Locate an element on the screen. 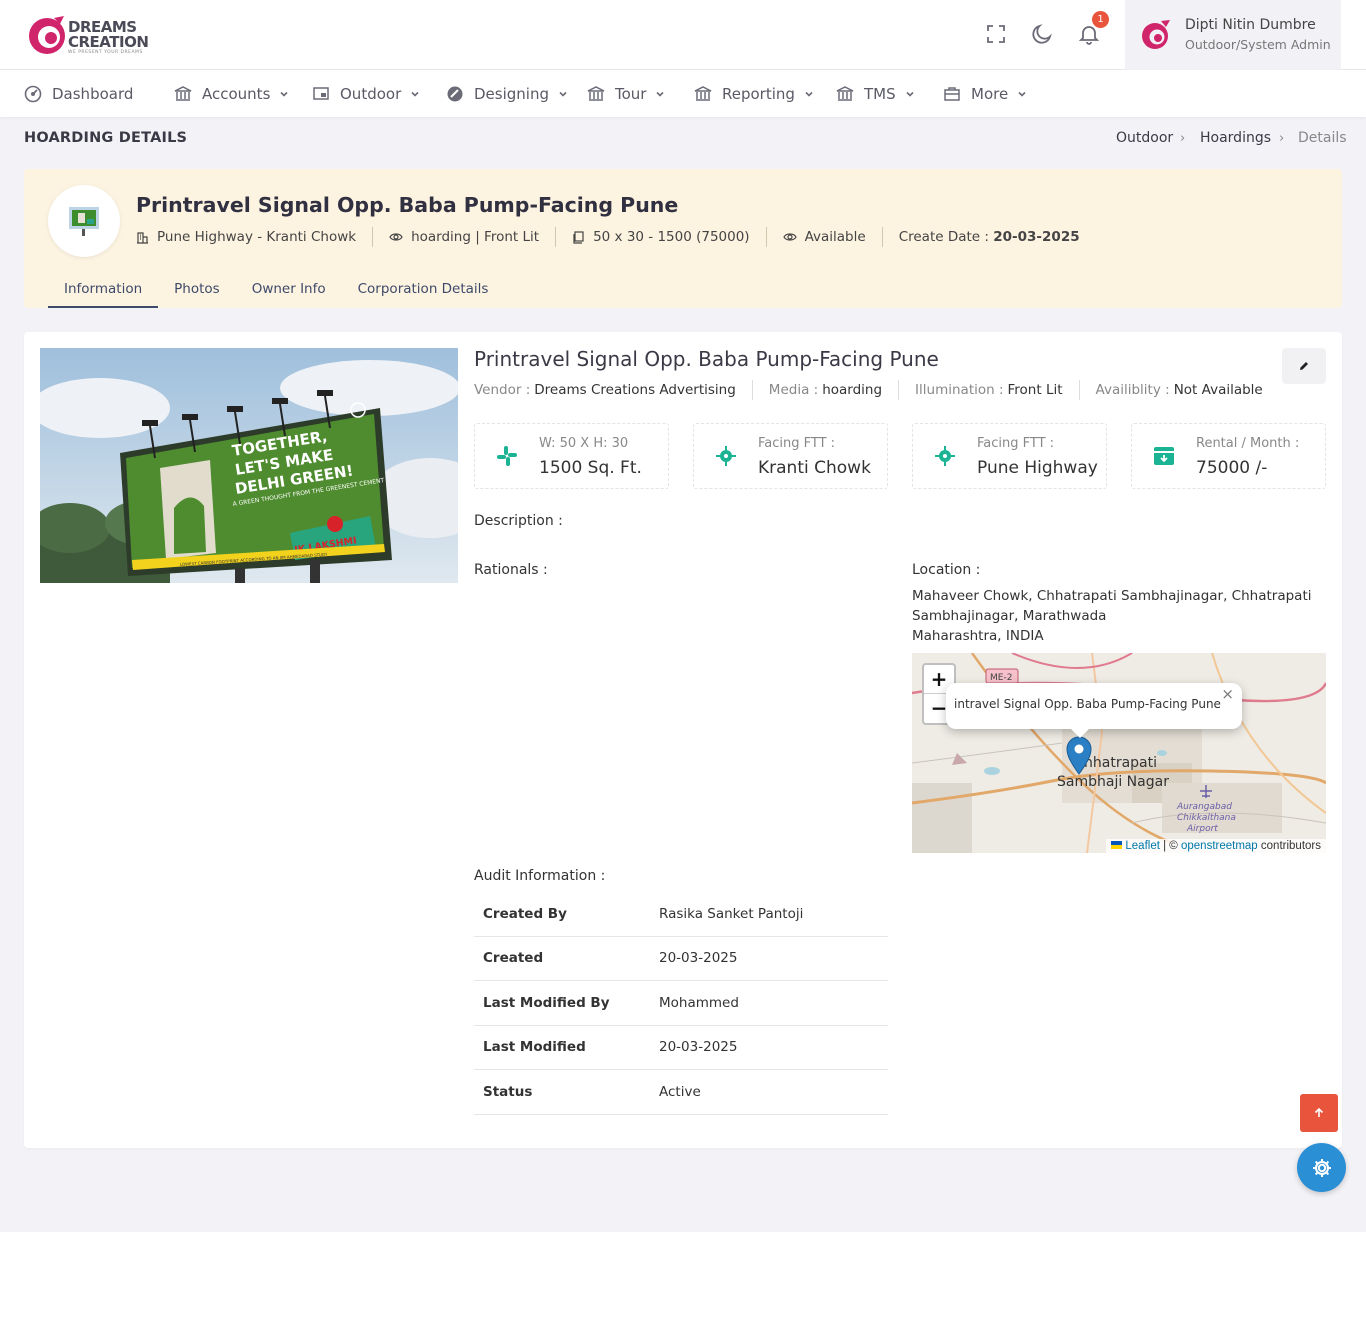 The height and width of the screenshot is (1332, 1366). tab-owner-info: Owner Info is located at coordinates (289, 292).